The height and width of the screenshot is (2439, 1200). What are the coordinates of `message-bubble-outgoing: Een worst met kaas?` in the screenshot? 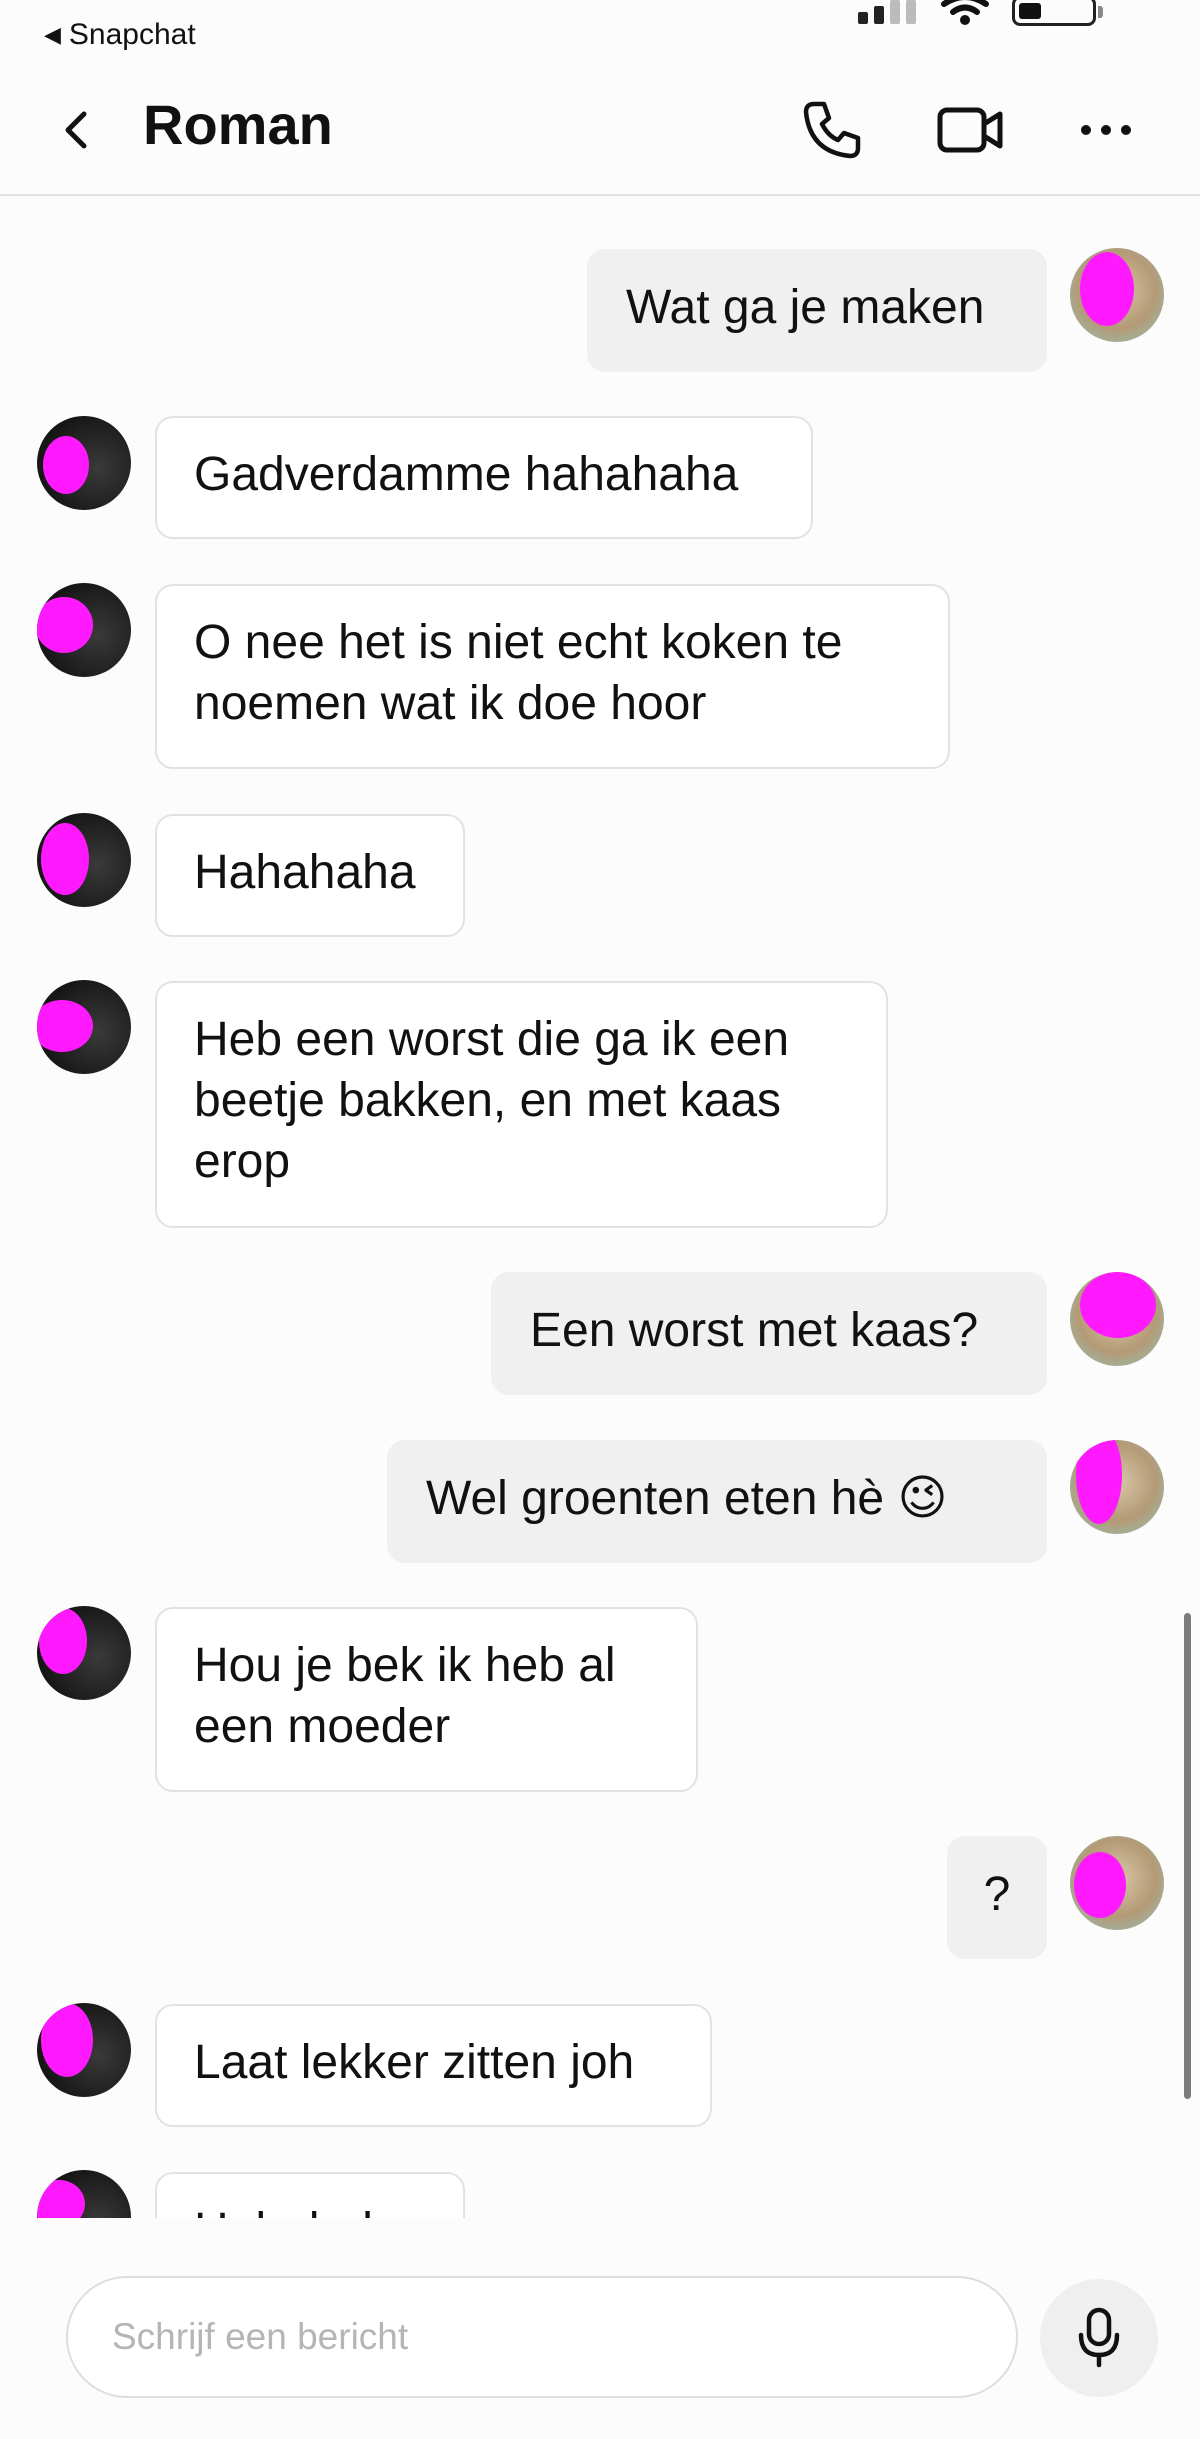 It's located at (769, 1333).